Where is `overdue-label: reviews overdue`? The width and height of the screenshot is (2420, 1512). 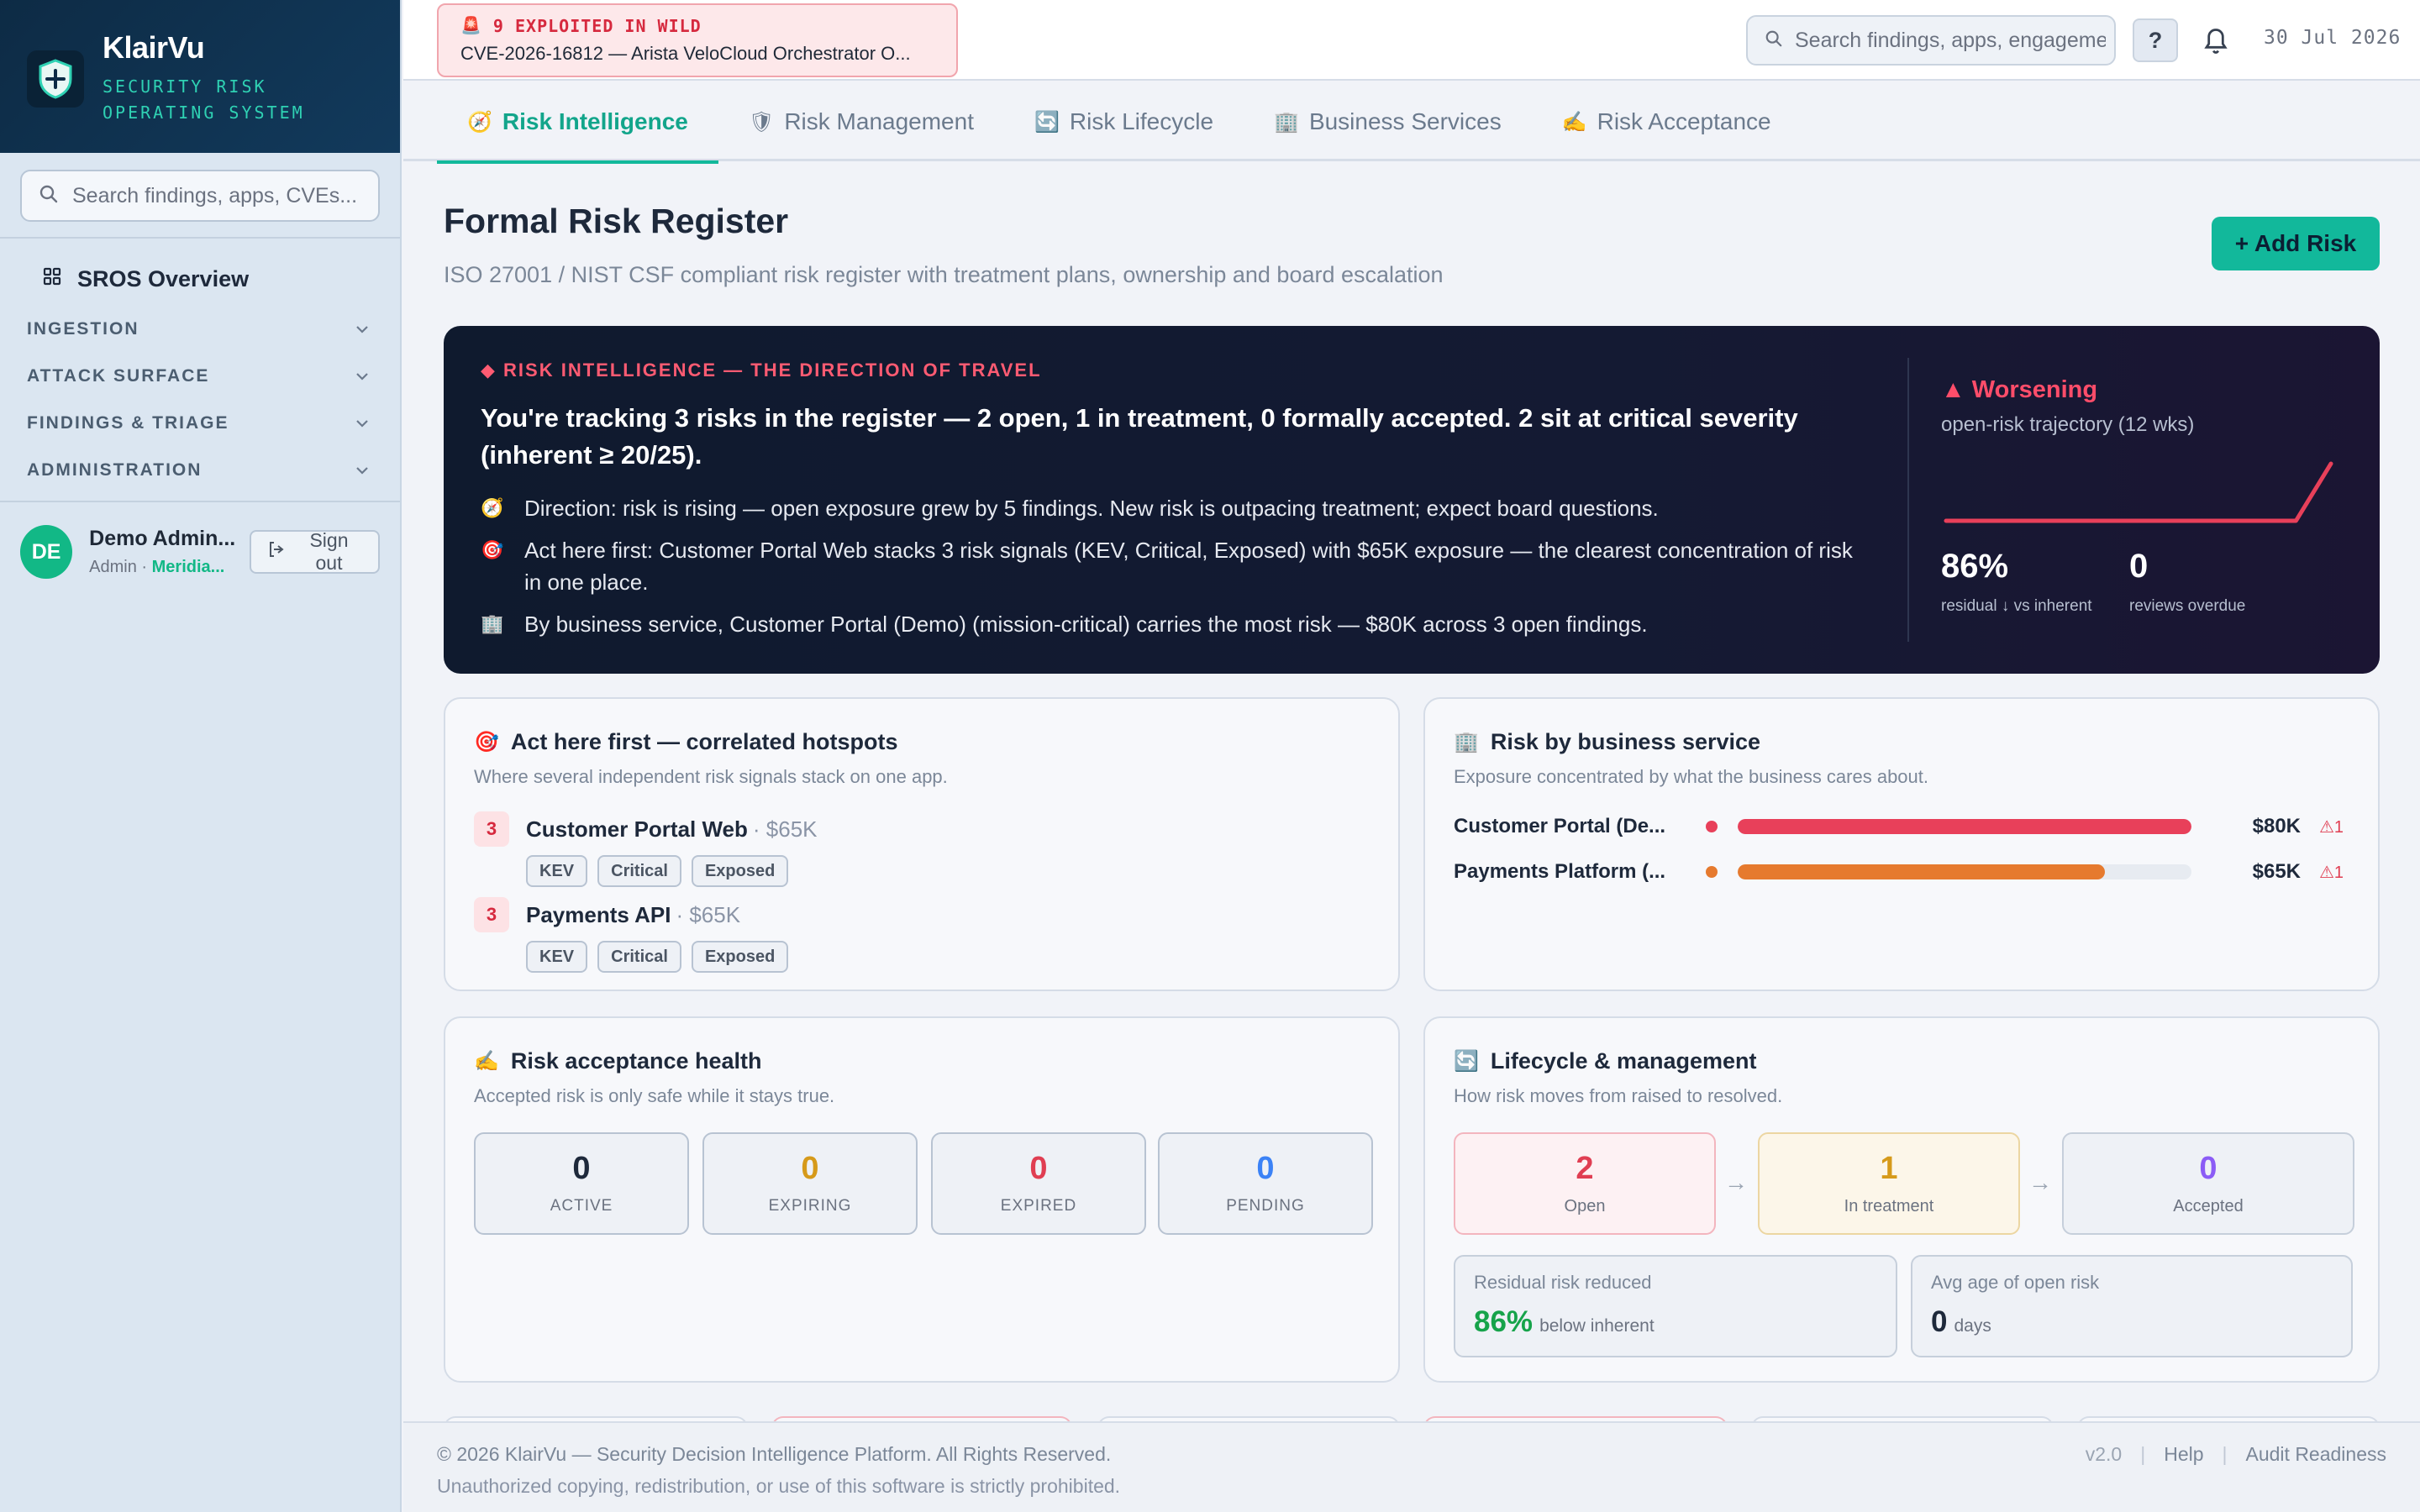 overdue-label: reviews overdue is located at coordinates (2187, 606).